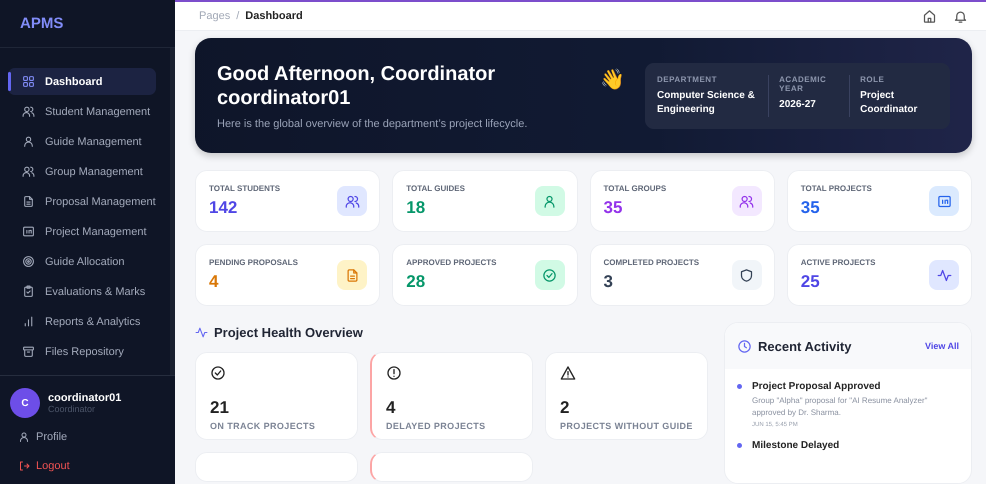  Describe the element at coordinates (803, 83) in the screenshot. I see `info-label: ACADEMIC YEAR` at that location.